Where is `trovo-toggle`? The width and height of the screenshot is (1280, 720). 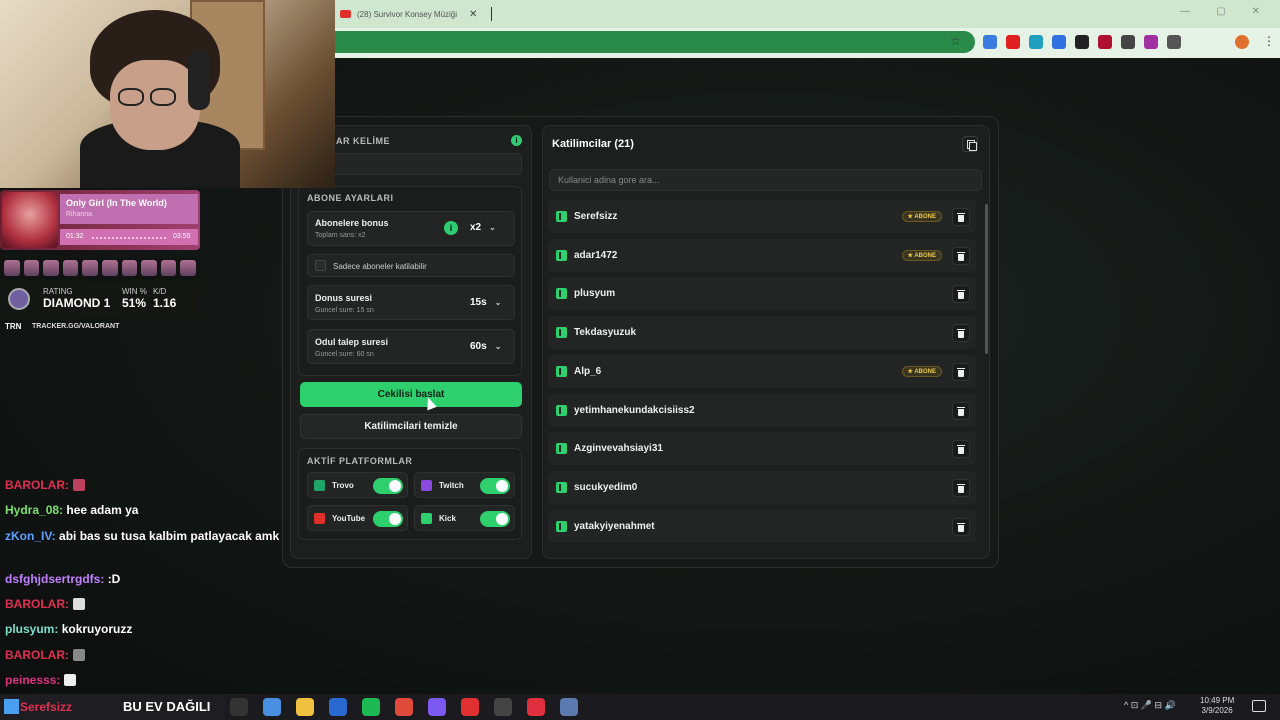
trovo-toggle is located at coordinates (388, 486).